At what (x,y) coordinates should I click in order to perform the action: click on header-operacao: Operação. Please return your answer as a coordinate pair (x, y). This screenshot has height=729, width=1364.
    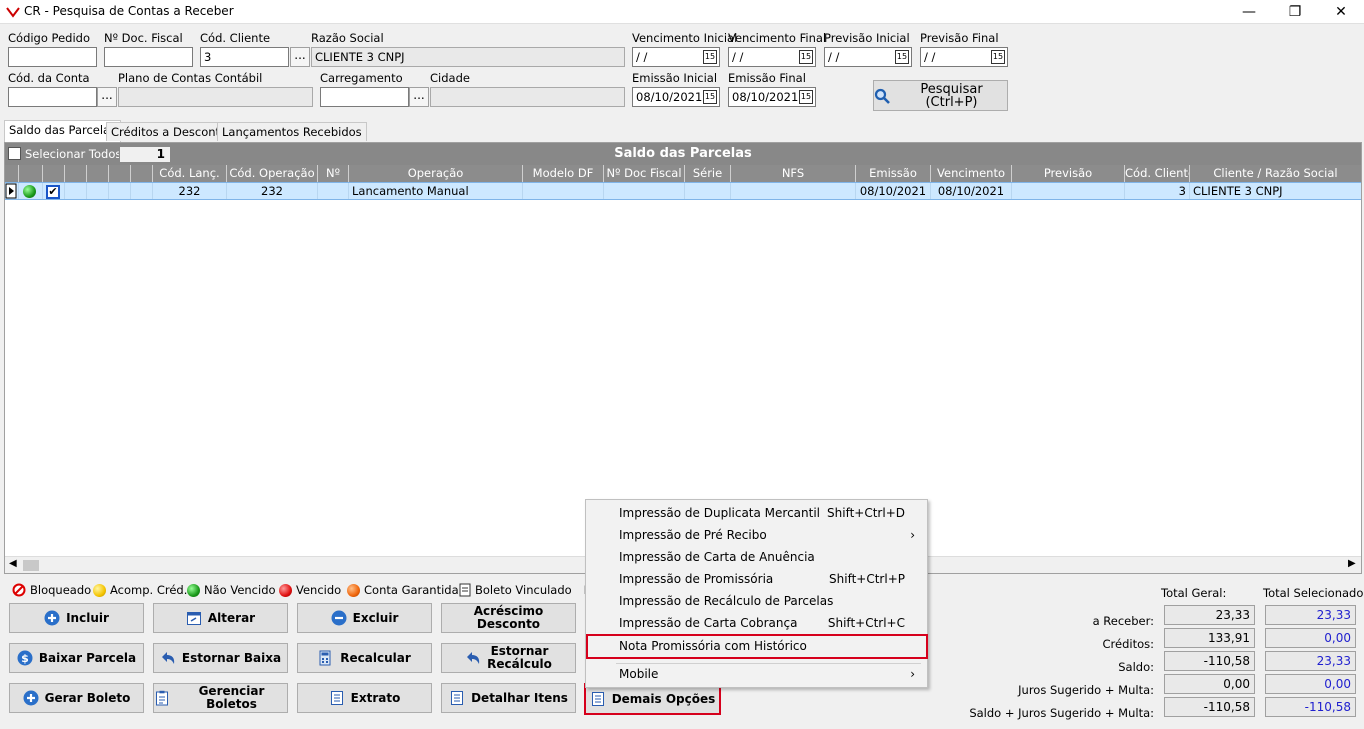
    Looking at the image, I should click on (436, 173).